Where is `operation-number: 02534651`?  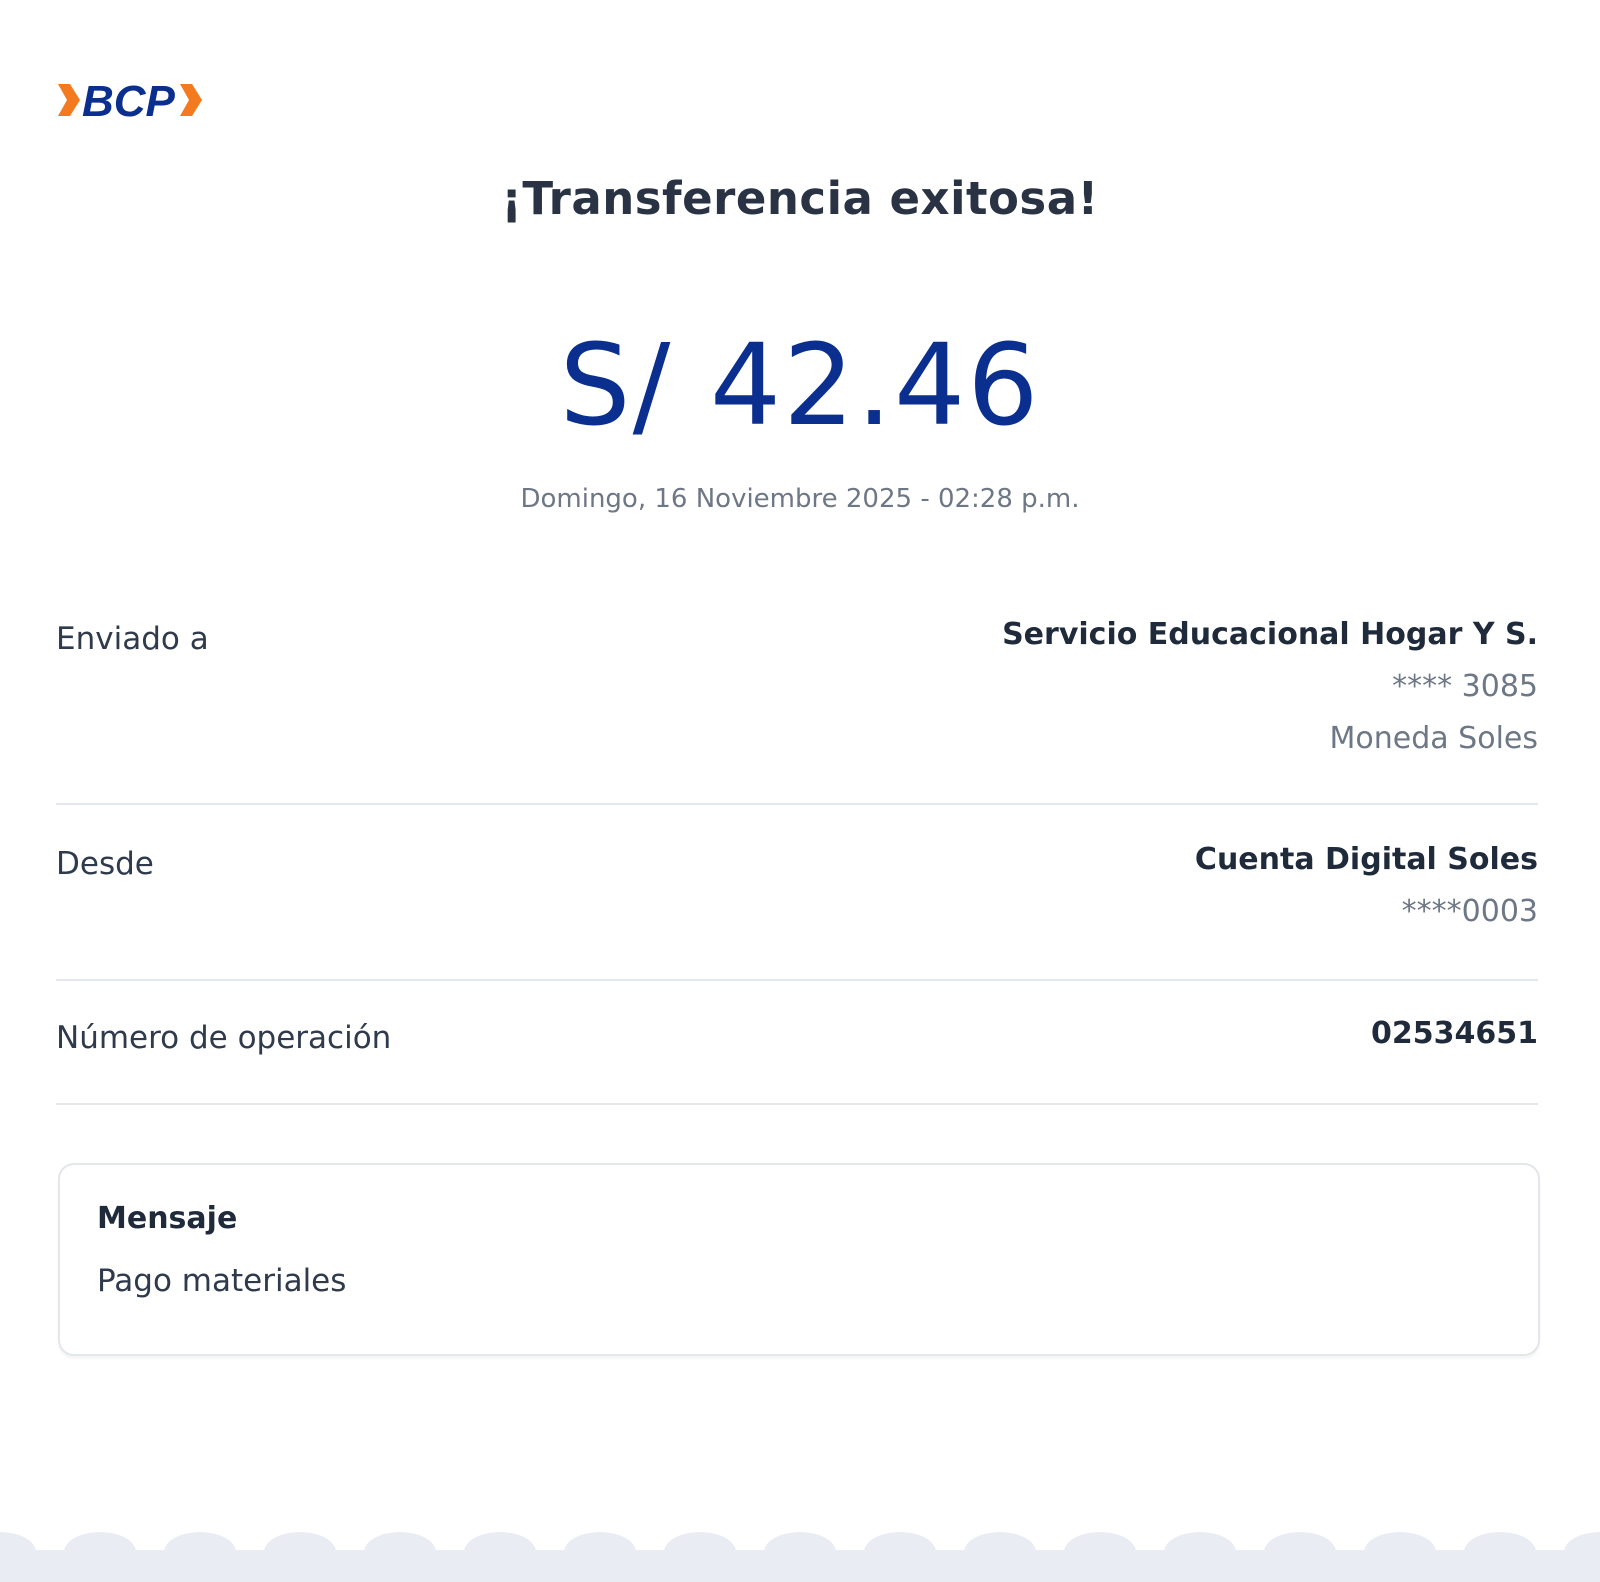 operation-number: 02534651 is located at coordinates (1454, 1033).